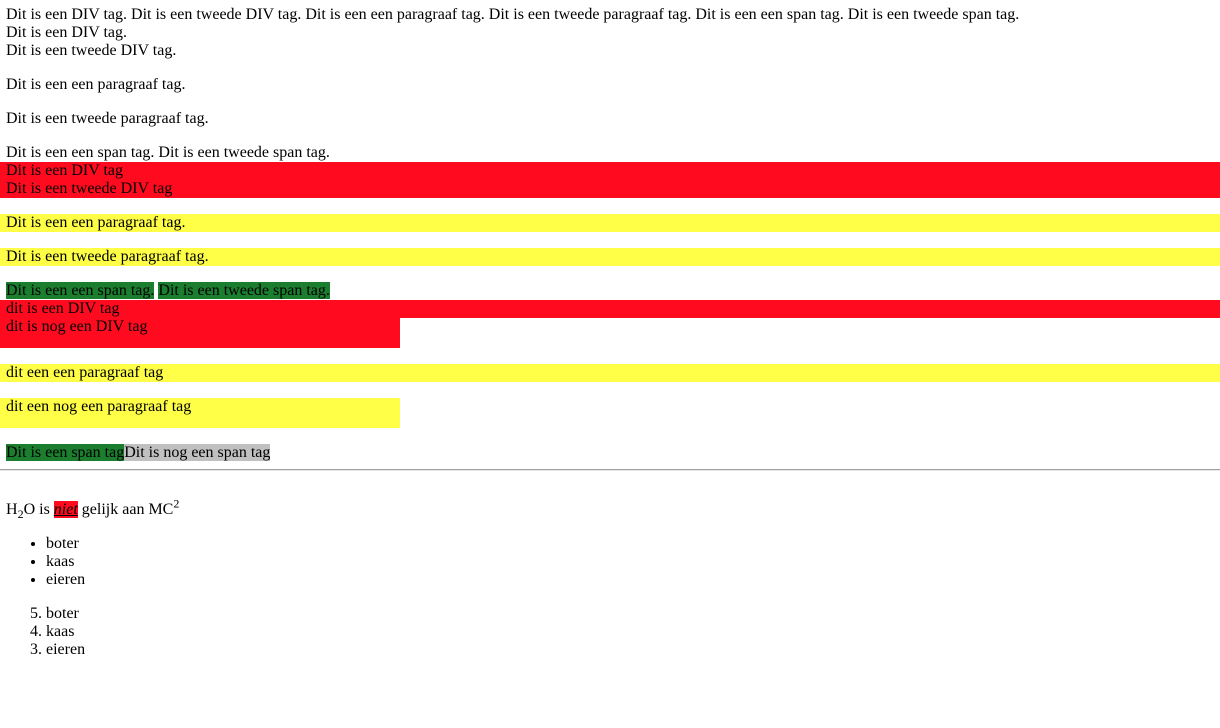 This screenshot has height=728, width=1220. I want to click on styled-div-2: Dit is een tweede DIV tag, so click(89, 188).